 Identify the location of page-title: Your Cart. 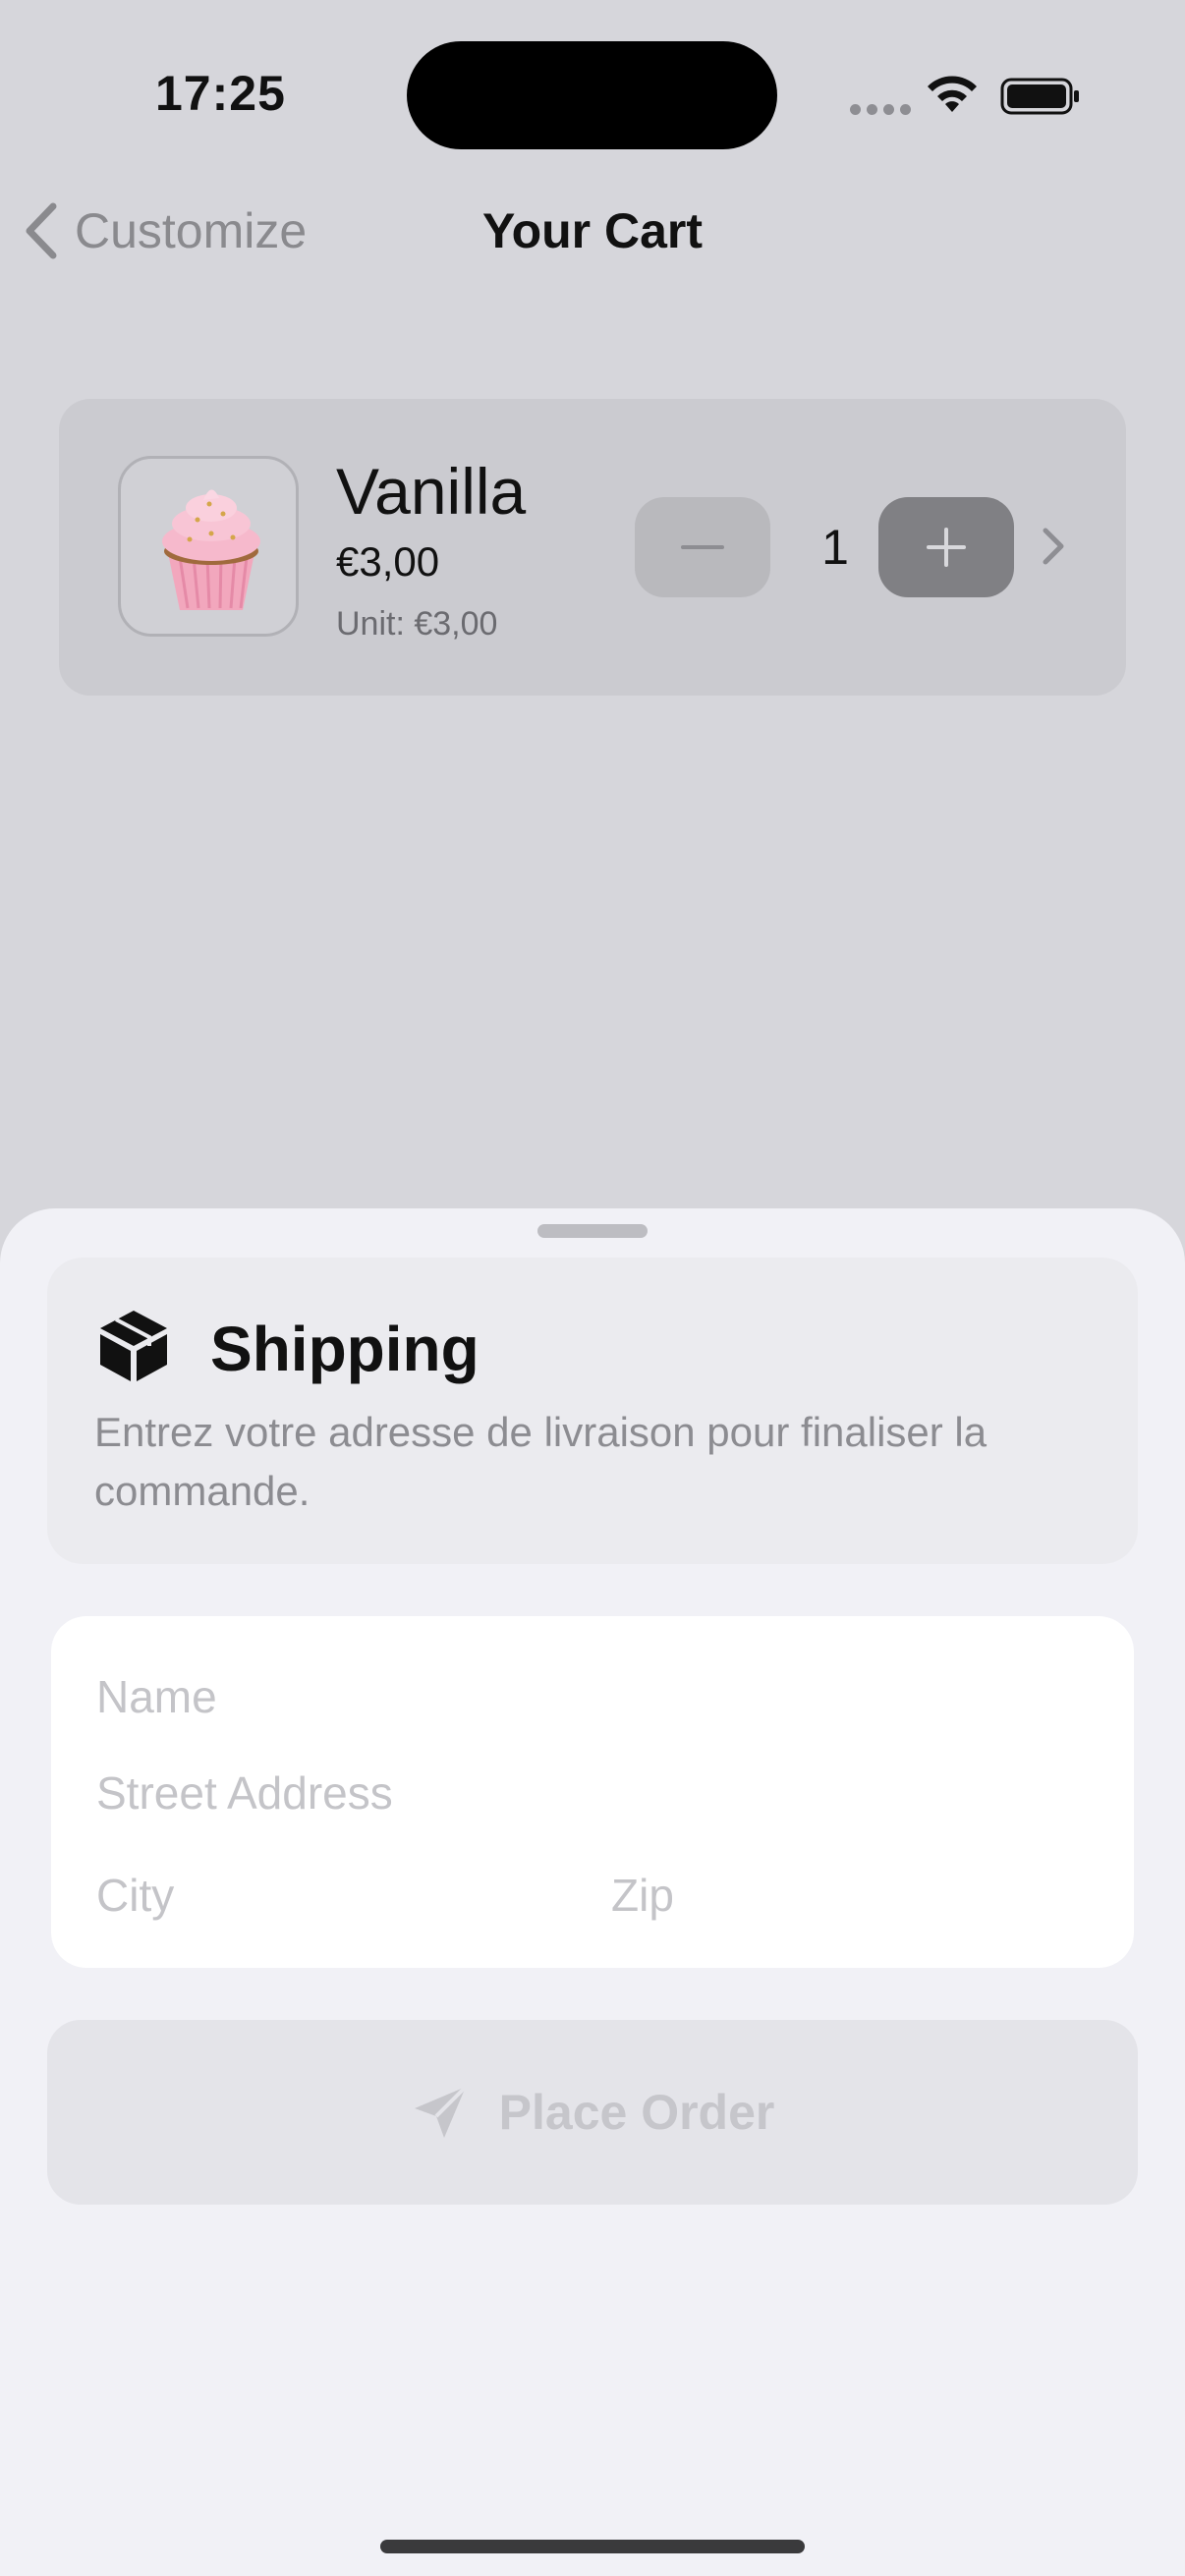
(592, 230).